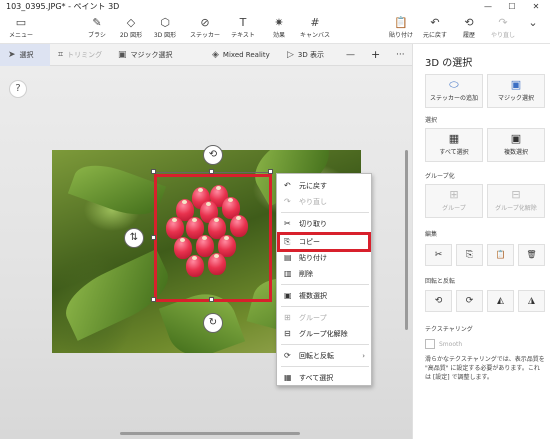  I want to click on rotate-left-icon: ⟲, so click(438, 301).